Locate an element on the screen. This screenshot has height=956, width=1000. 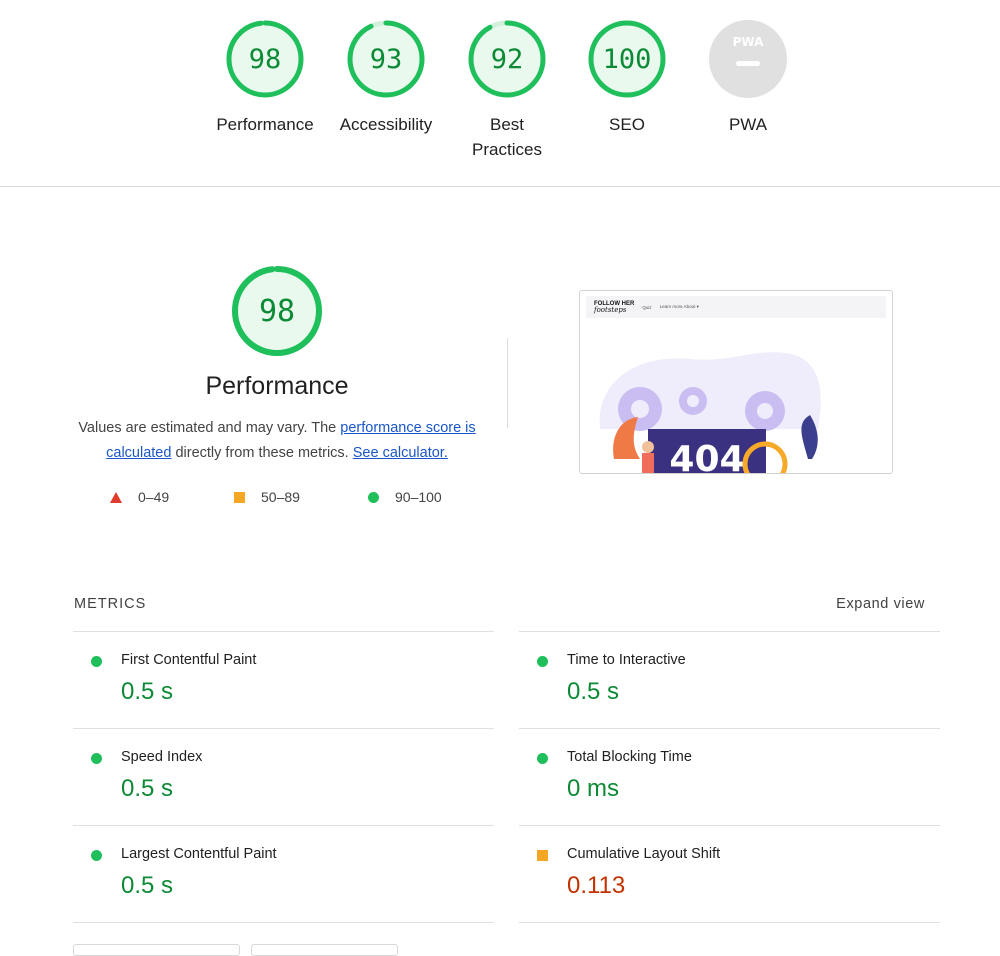
gauge-label: SEO is located at coordinates (627, 124).